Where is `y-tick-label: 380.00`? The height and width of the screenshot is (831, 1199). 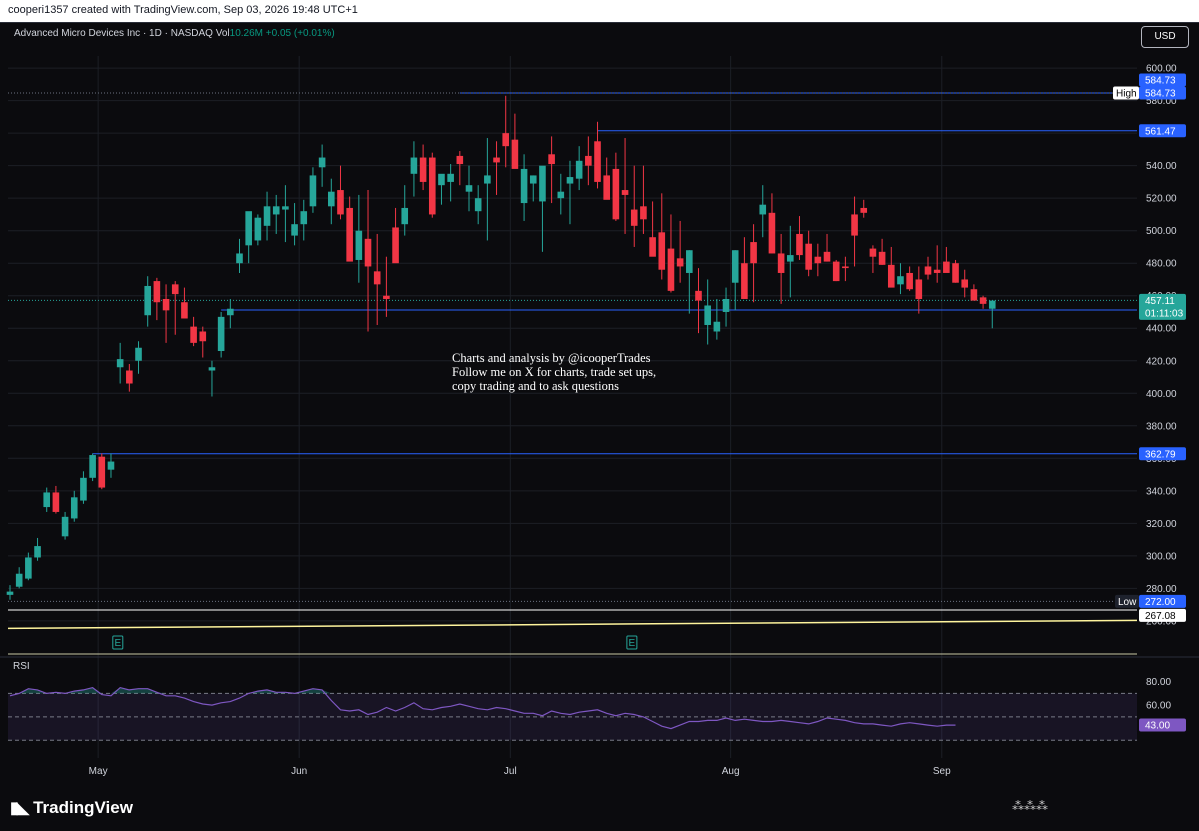 y-tick-label: 380.00 is located at coordinates (1161, 426).